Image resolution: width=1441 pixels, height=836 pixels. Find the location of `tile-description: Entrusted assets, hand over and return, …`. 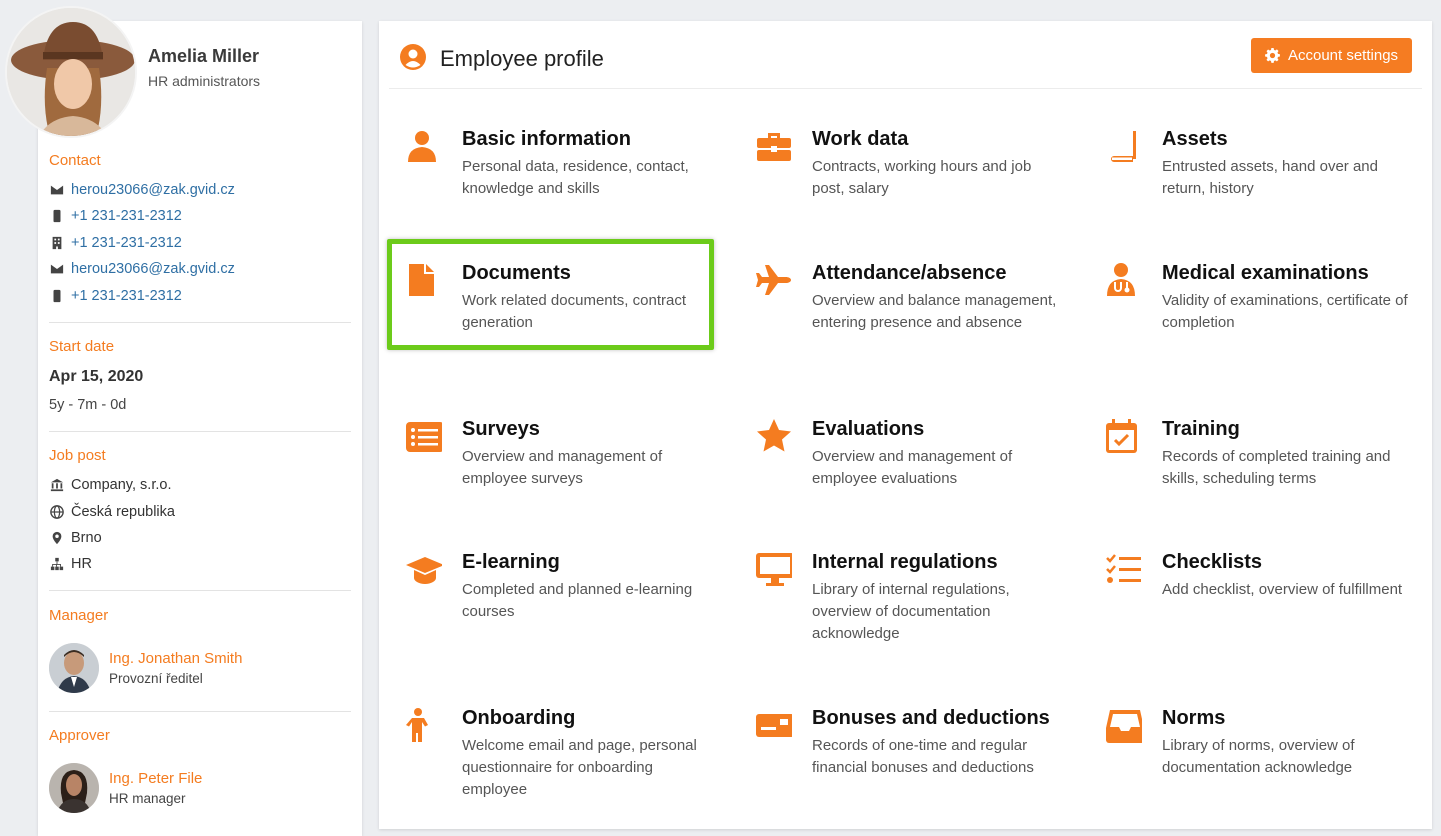

tile-description: Entrusted assets, hand over and return, … is located at coordinates (1270, 177).